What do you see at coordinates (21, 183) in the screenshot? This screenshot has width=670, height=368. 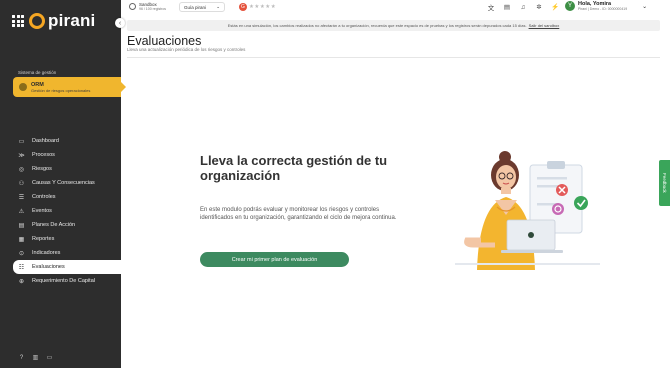 I see `cause-effect-icon: ⚇` at bounding box center [21, 183].